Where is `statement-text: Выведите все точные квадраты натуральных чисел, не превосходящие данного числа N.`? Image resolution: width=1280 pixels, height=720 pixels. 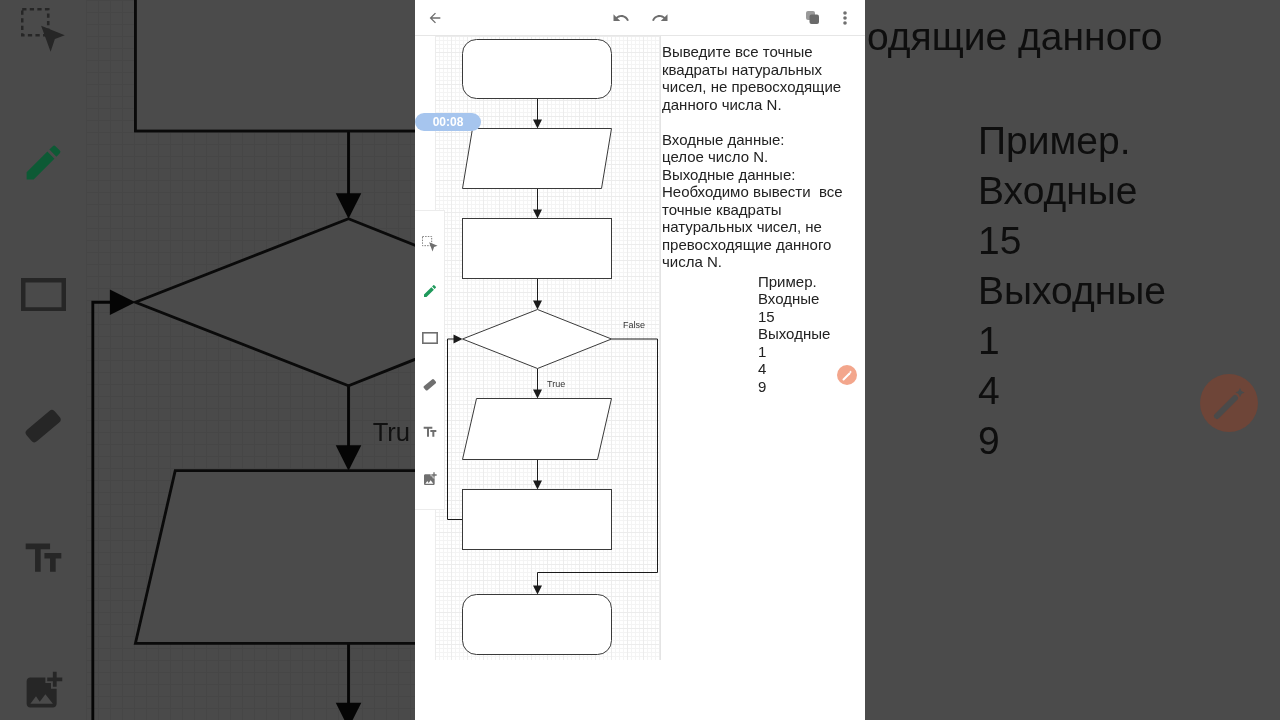 statement-text: Выведите все точные квадраты натуральных чисел, не превосходящие данного числа N. is located at coordinates (752, 78).